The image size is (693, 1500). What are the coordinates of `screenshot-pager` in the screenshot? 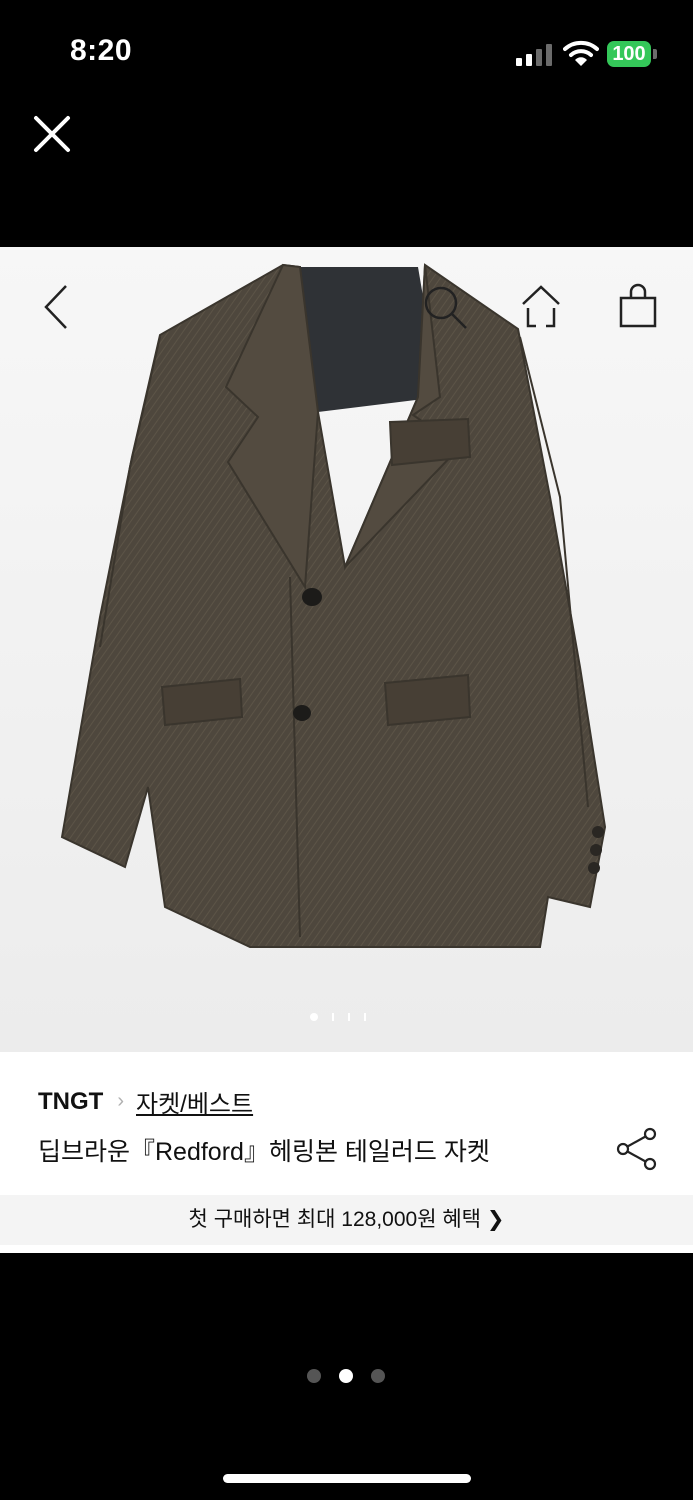 It's located at (346, 1376).